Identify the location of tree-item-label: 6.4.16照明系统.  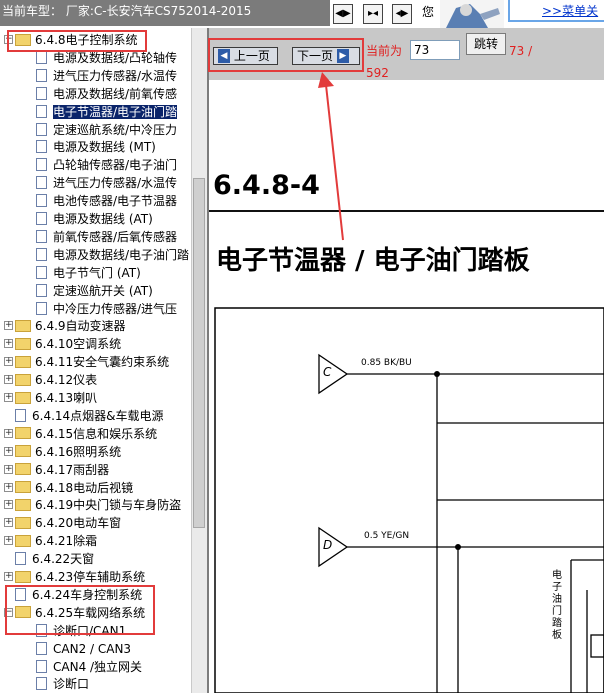
(78, 451).